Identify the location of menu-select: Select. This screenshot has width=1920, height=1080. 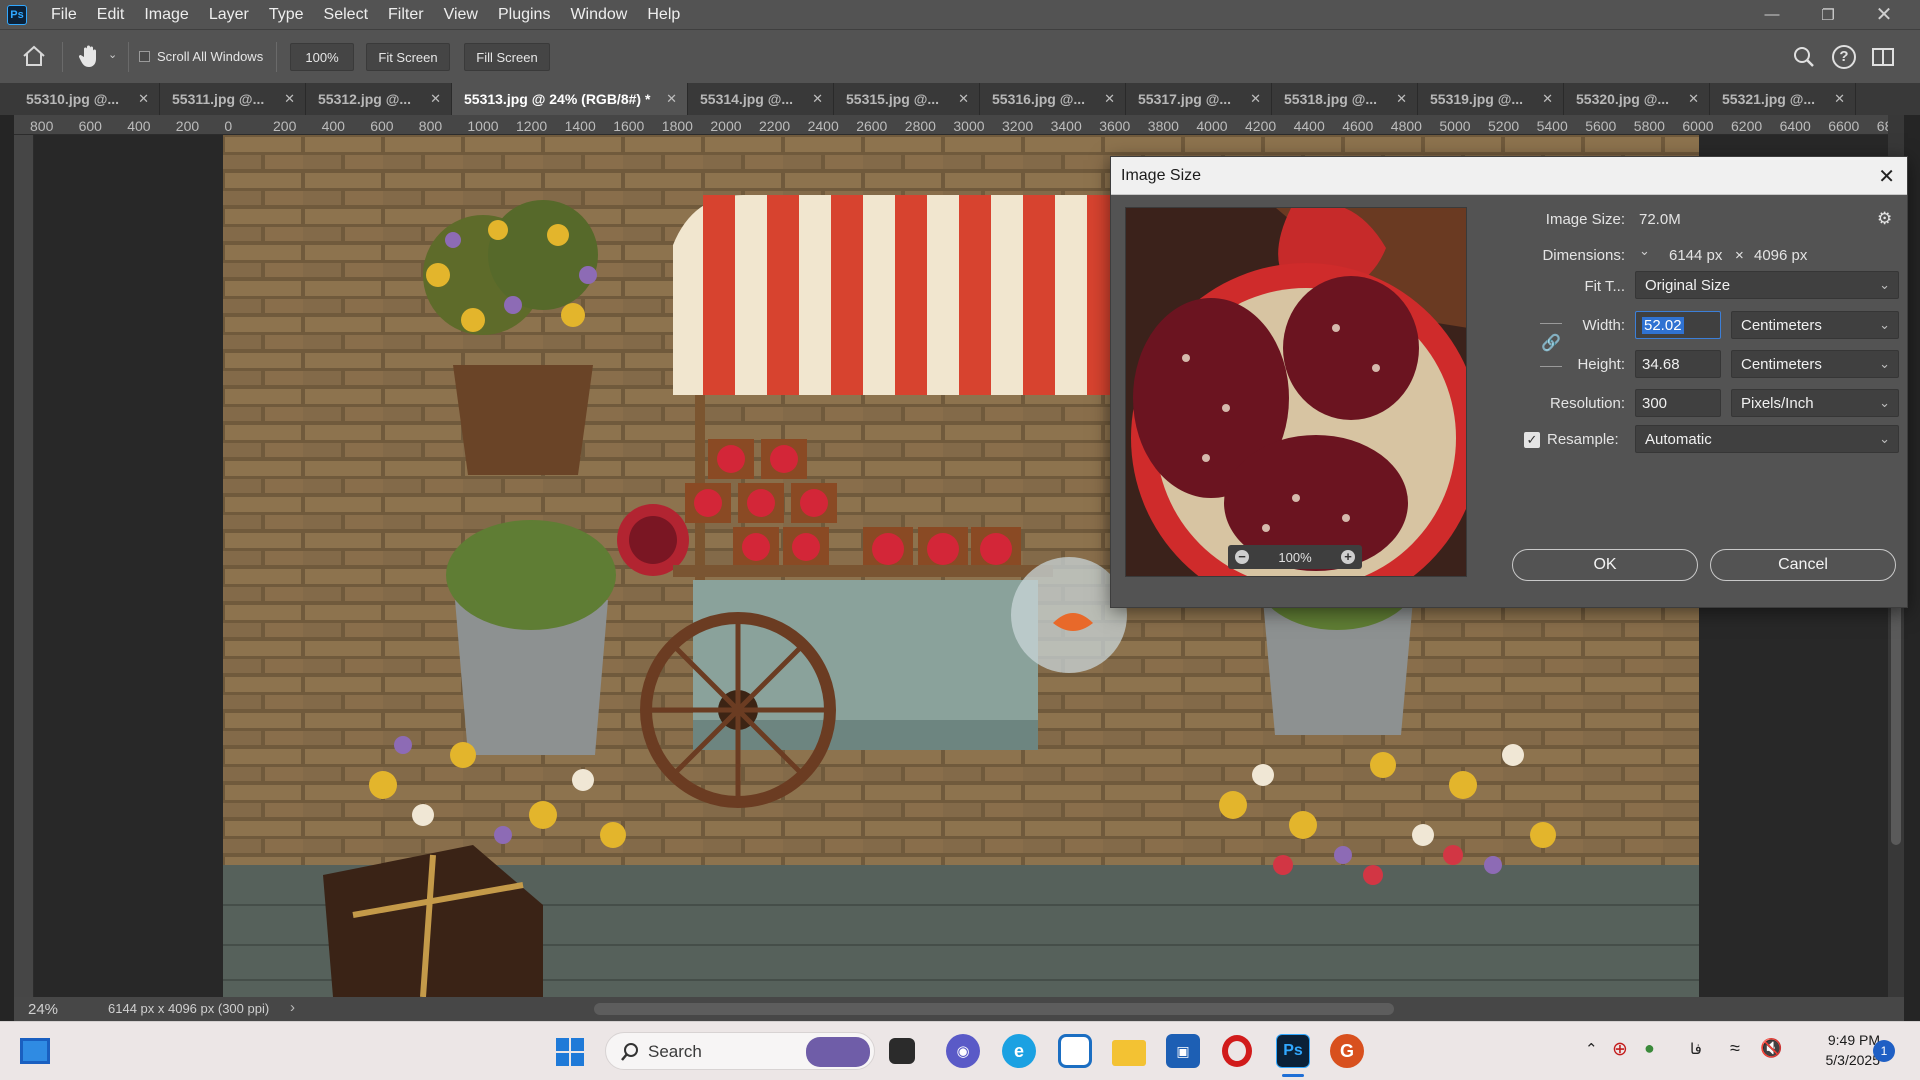
(346, 14).